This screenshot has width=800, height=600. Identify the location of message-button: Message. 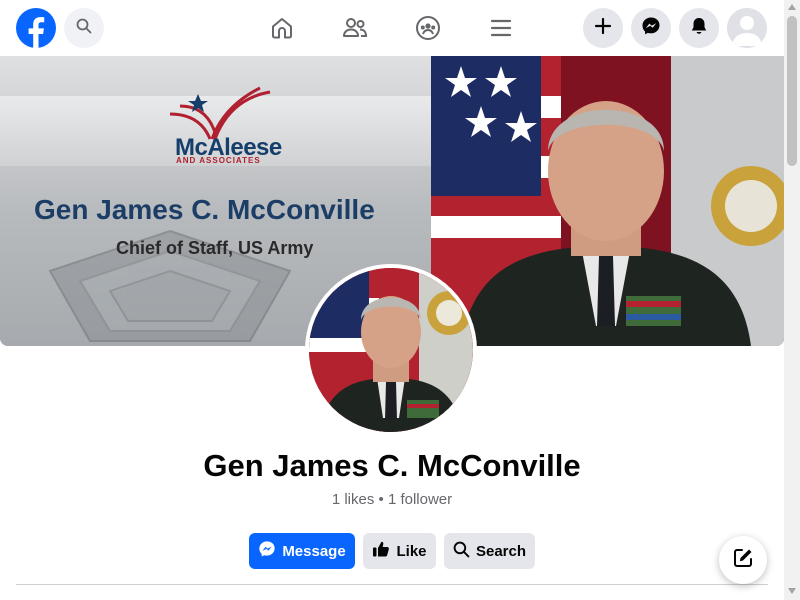
(302, 551).